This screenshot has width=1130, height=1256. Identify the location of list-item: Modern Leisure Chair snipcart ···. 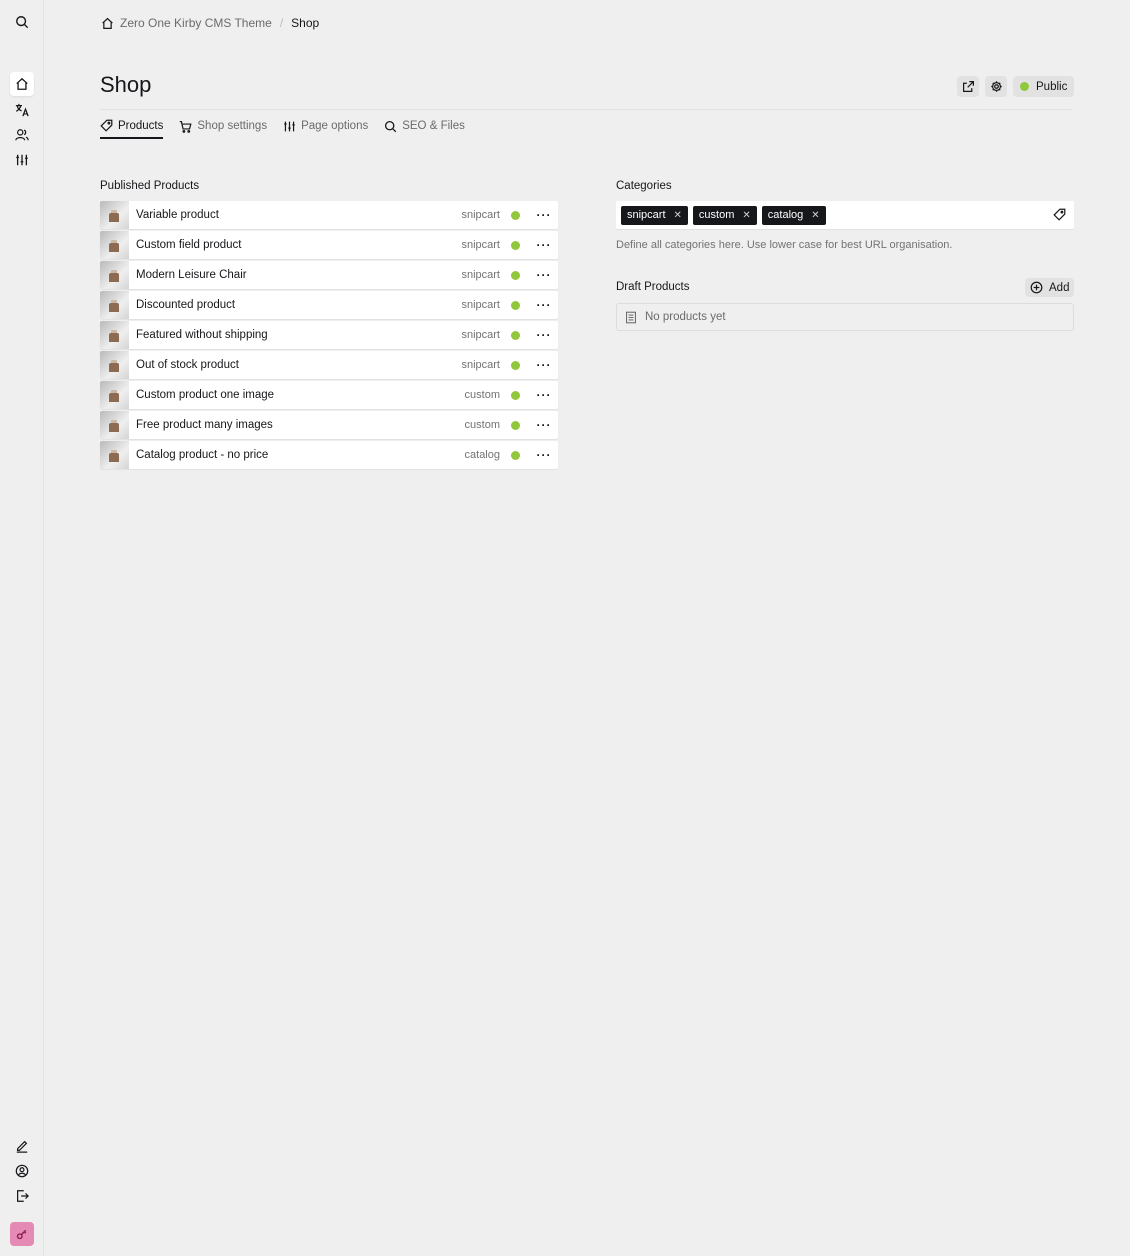
(329, 275).